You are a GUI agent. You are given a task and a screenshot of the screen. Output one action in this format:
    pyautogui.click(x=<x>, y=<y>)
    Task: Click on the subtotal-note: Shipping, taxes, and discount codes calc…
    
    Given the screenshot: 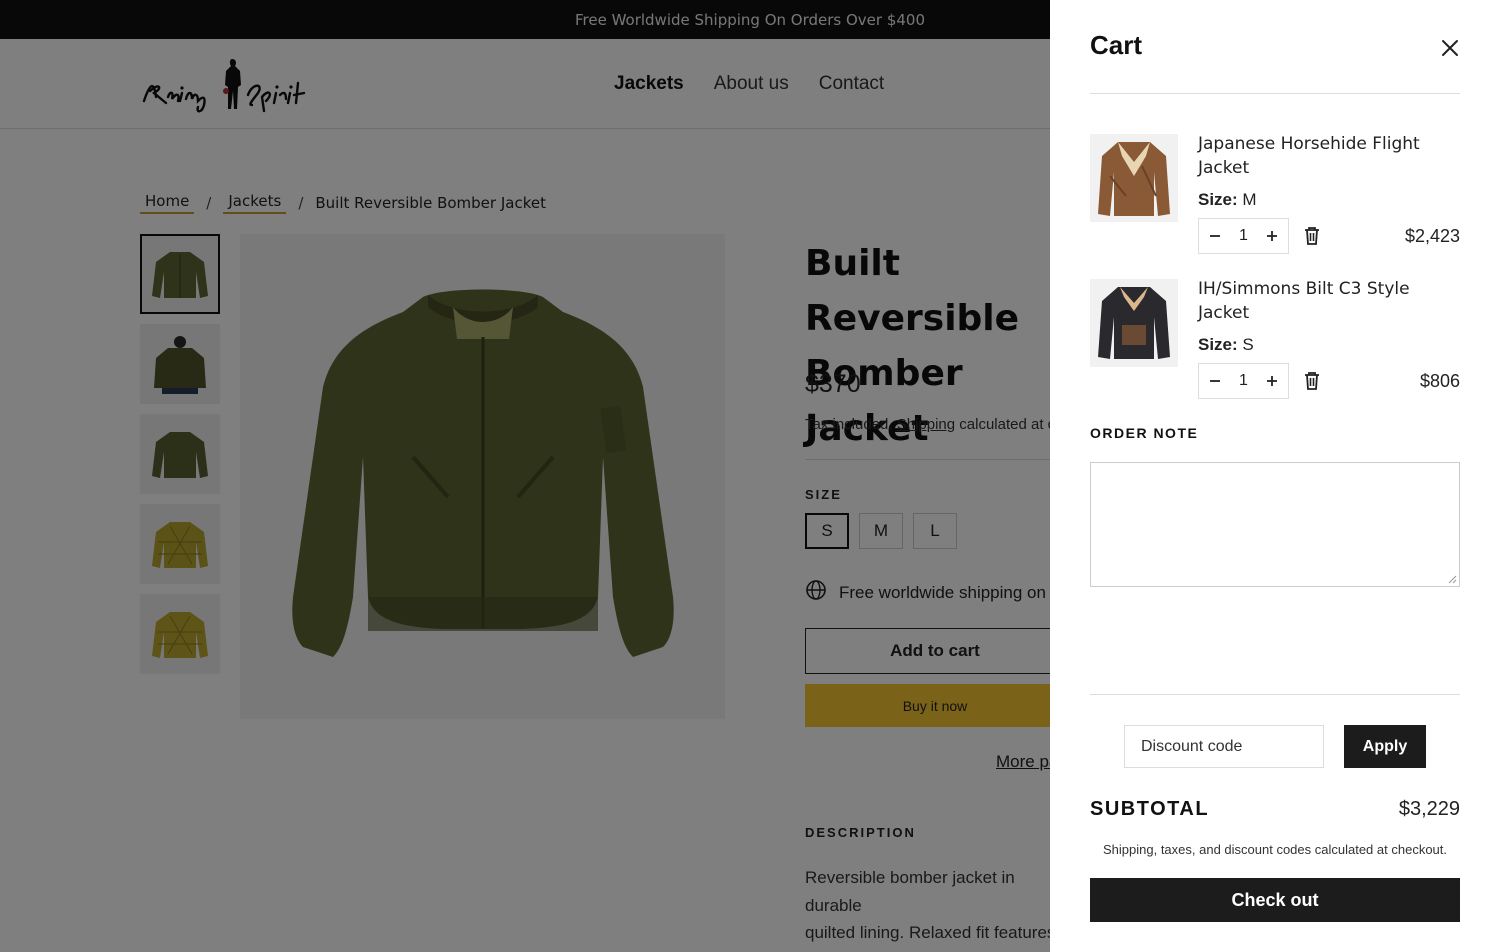 What is the action you would take?
    pyautogui.click(x=1275, y=849)
    